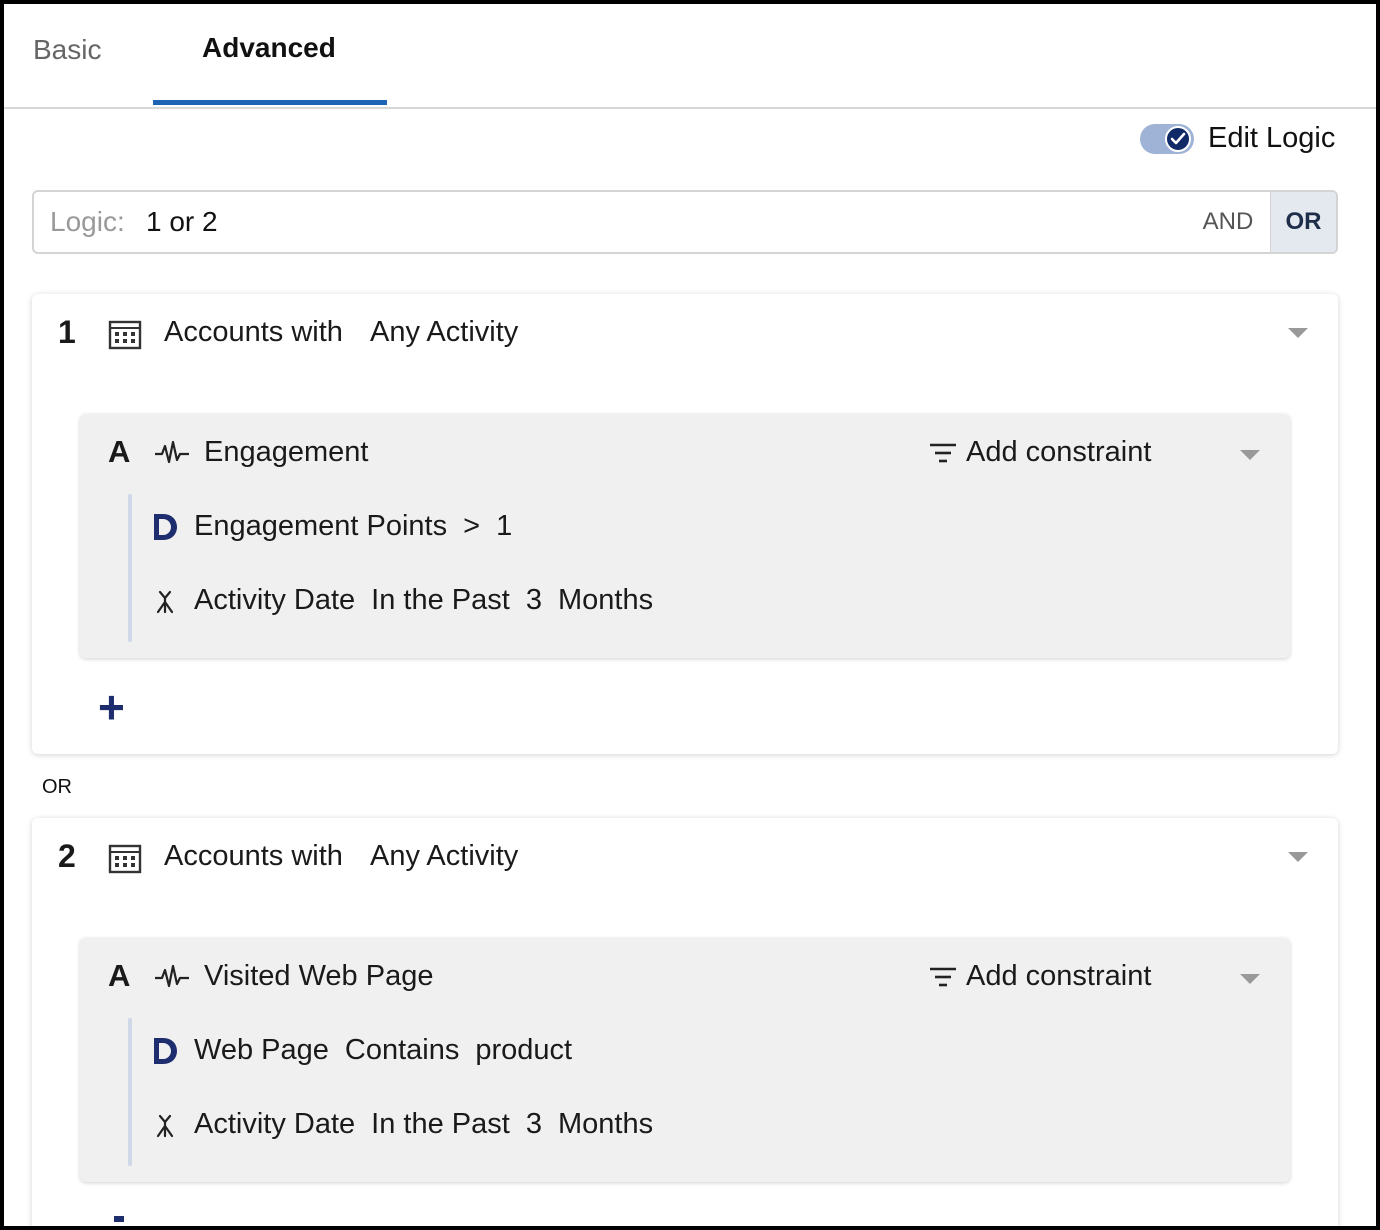  What do you see at coordinates (182, 222) in the screenshot?
I see `logic-value: 1 or 2` at bounding box center [182, 222].